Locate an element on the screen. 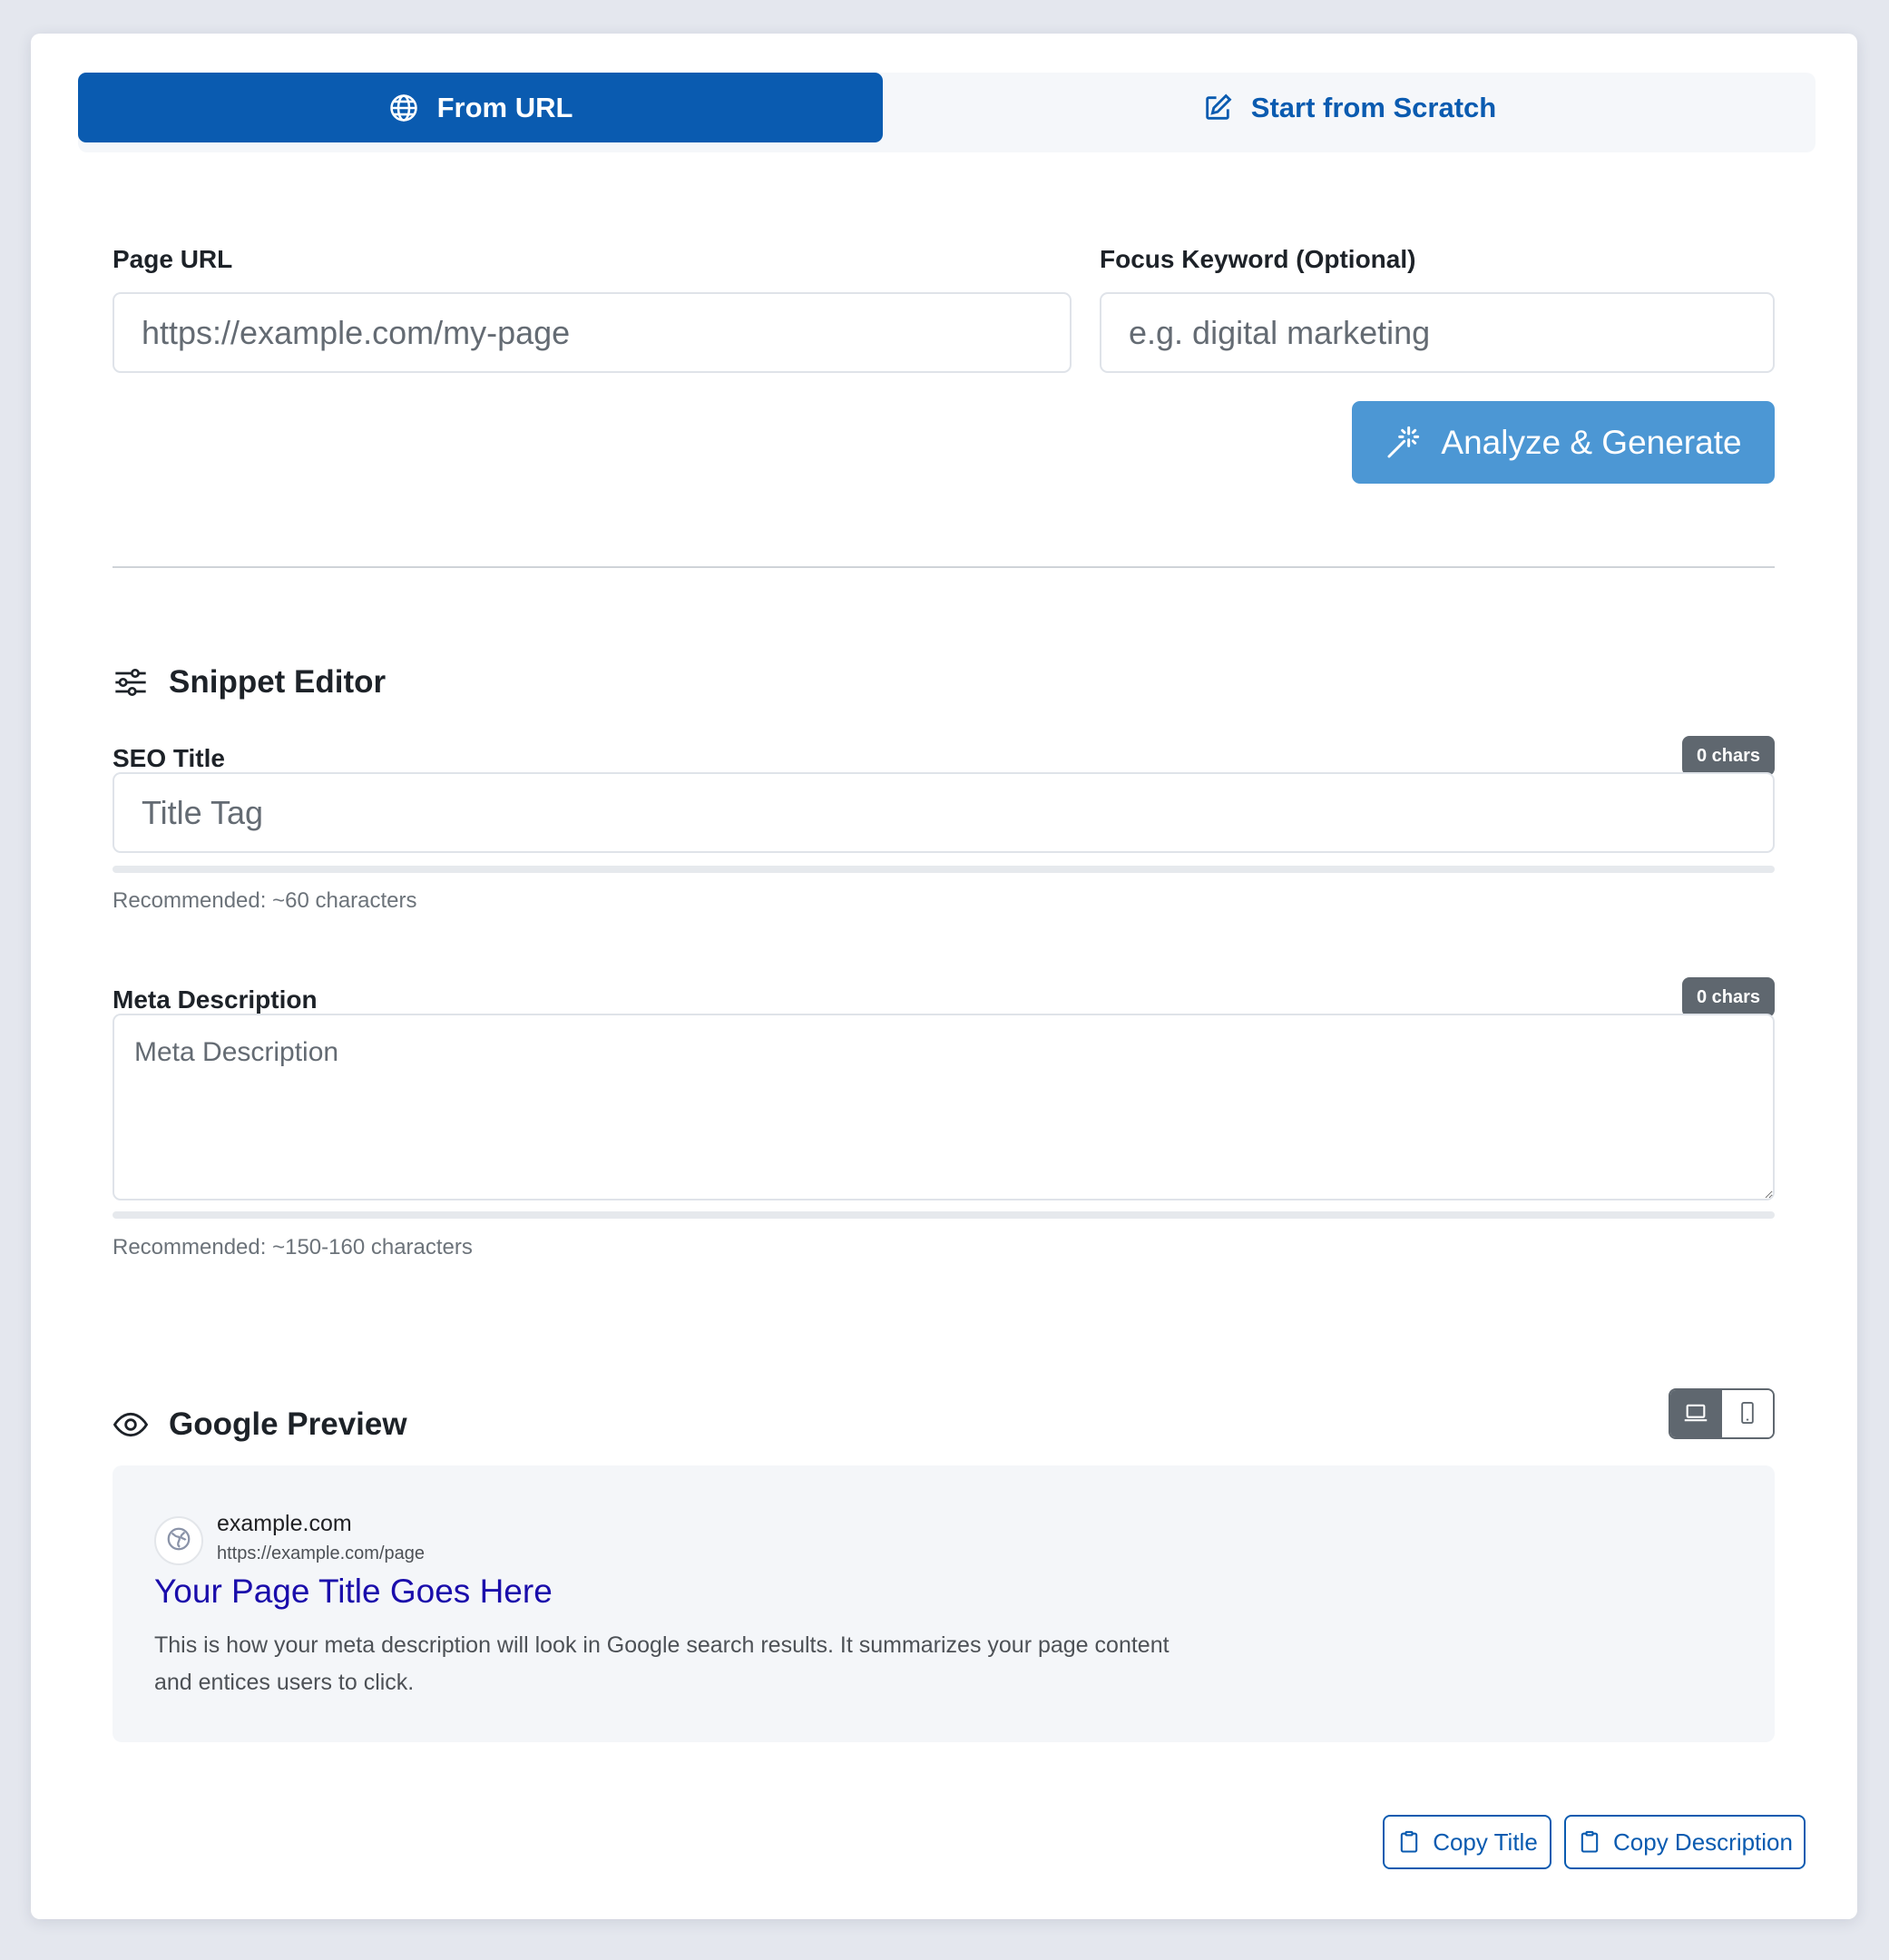 This screenshot has height=1960, width=1889. analyze-generate-button: Analyze & Generate is located at coordinates (1563, 442).